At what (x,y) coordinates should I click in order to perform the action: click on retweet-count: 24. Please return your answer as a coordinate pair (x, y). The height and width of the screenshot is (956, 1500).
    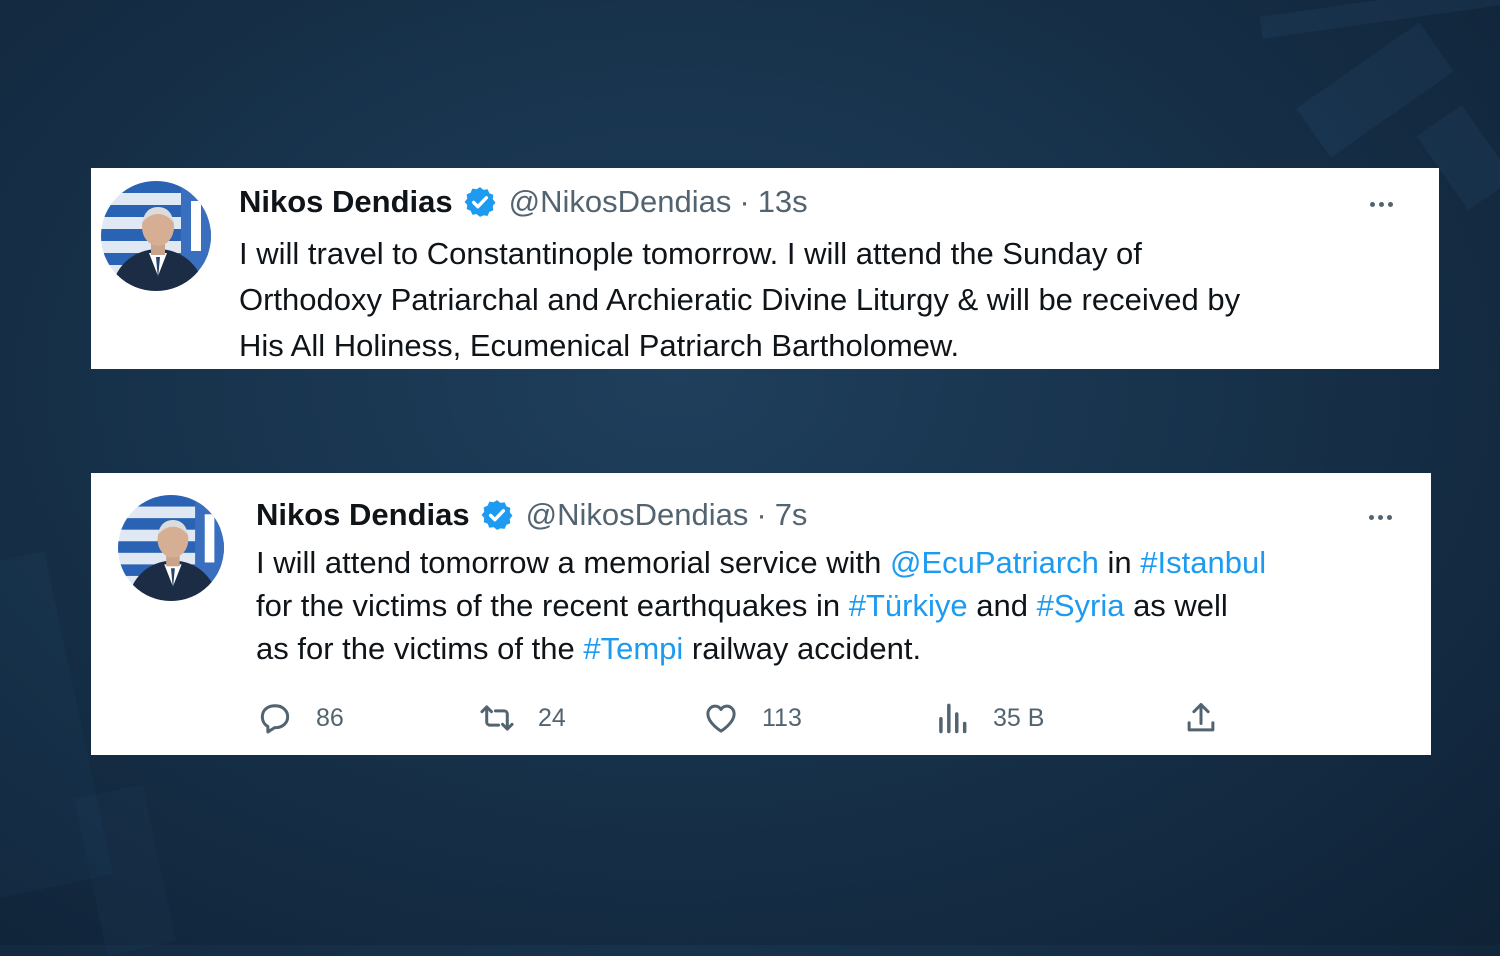
    Looking at the image, I should click on (552, 717).